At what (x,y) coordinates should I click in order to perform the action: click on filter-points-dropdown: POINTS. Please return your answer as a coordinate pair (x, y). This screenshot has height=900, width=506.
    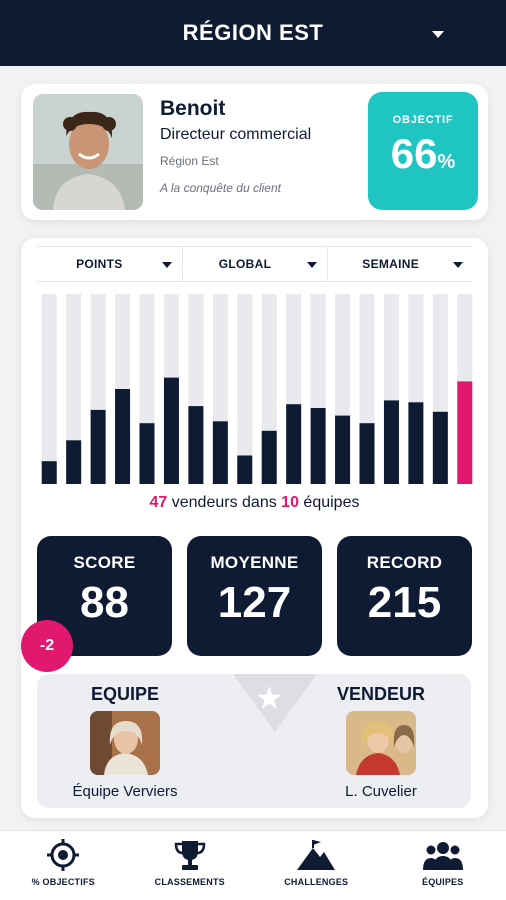
    Looking at the image, I should click on (109, 264).